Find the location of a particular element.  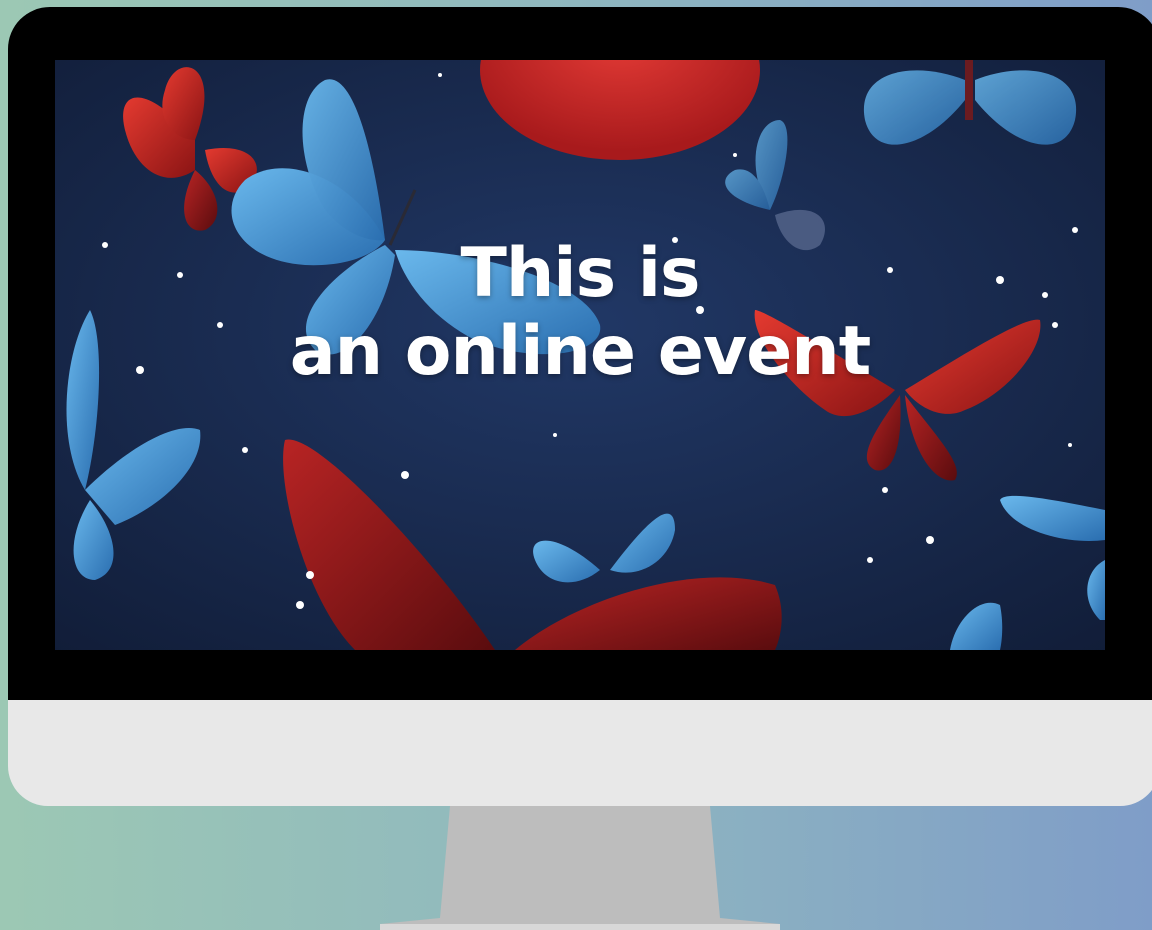

monitor-stand is located at coordinates (580, 868).